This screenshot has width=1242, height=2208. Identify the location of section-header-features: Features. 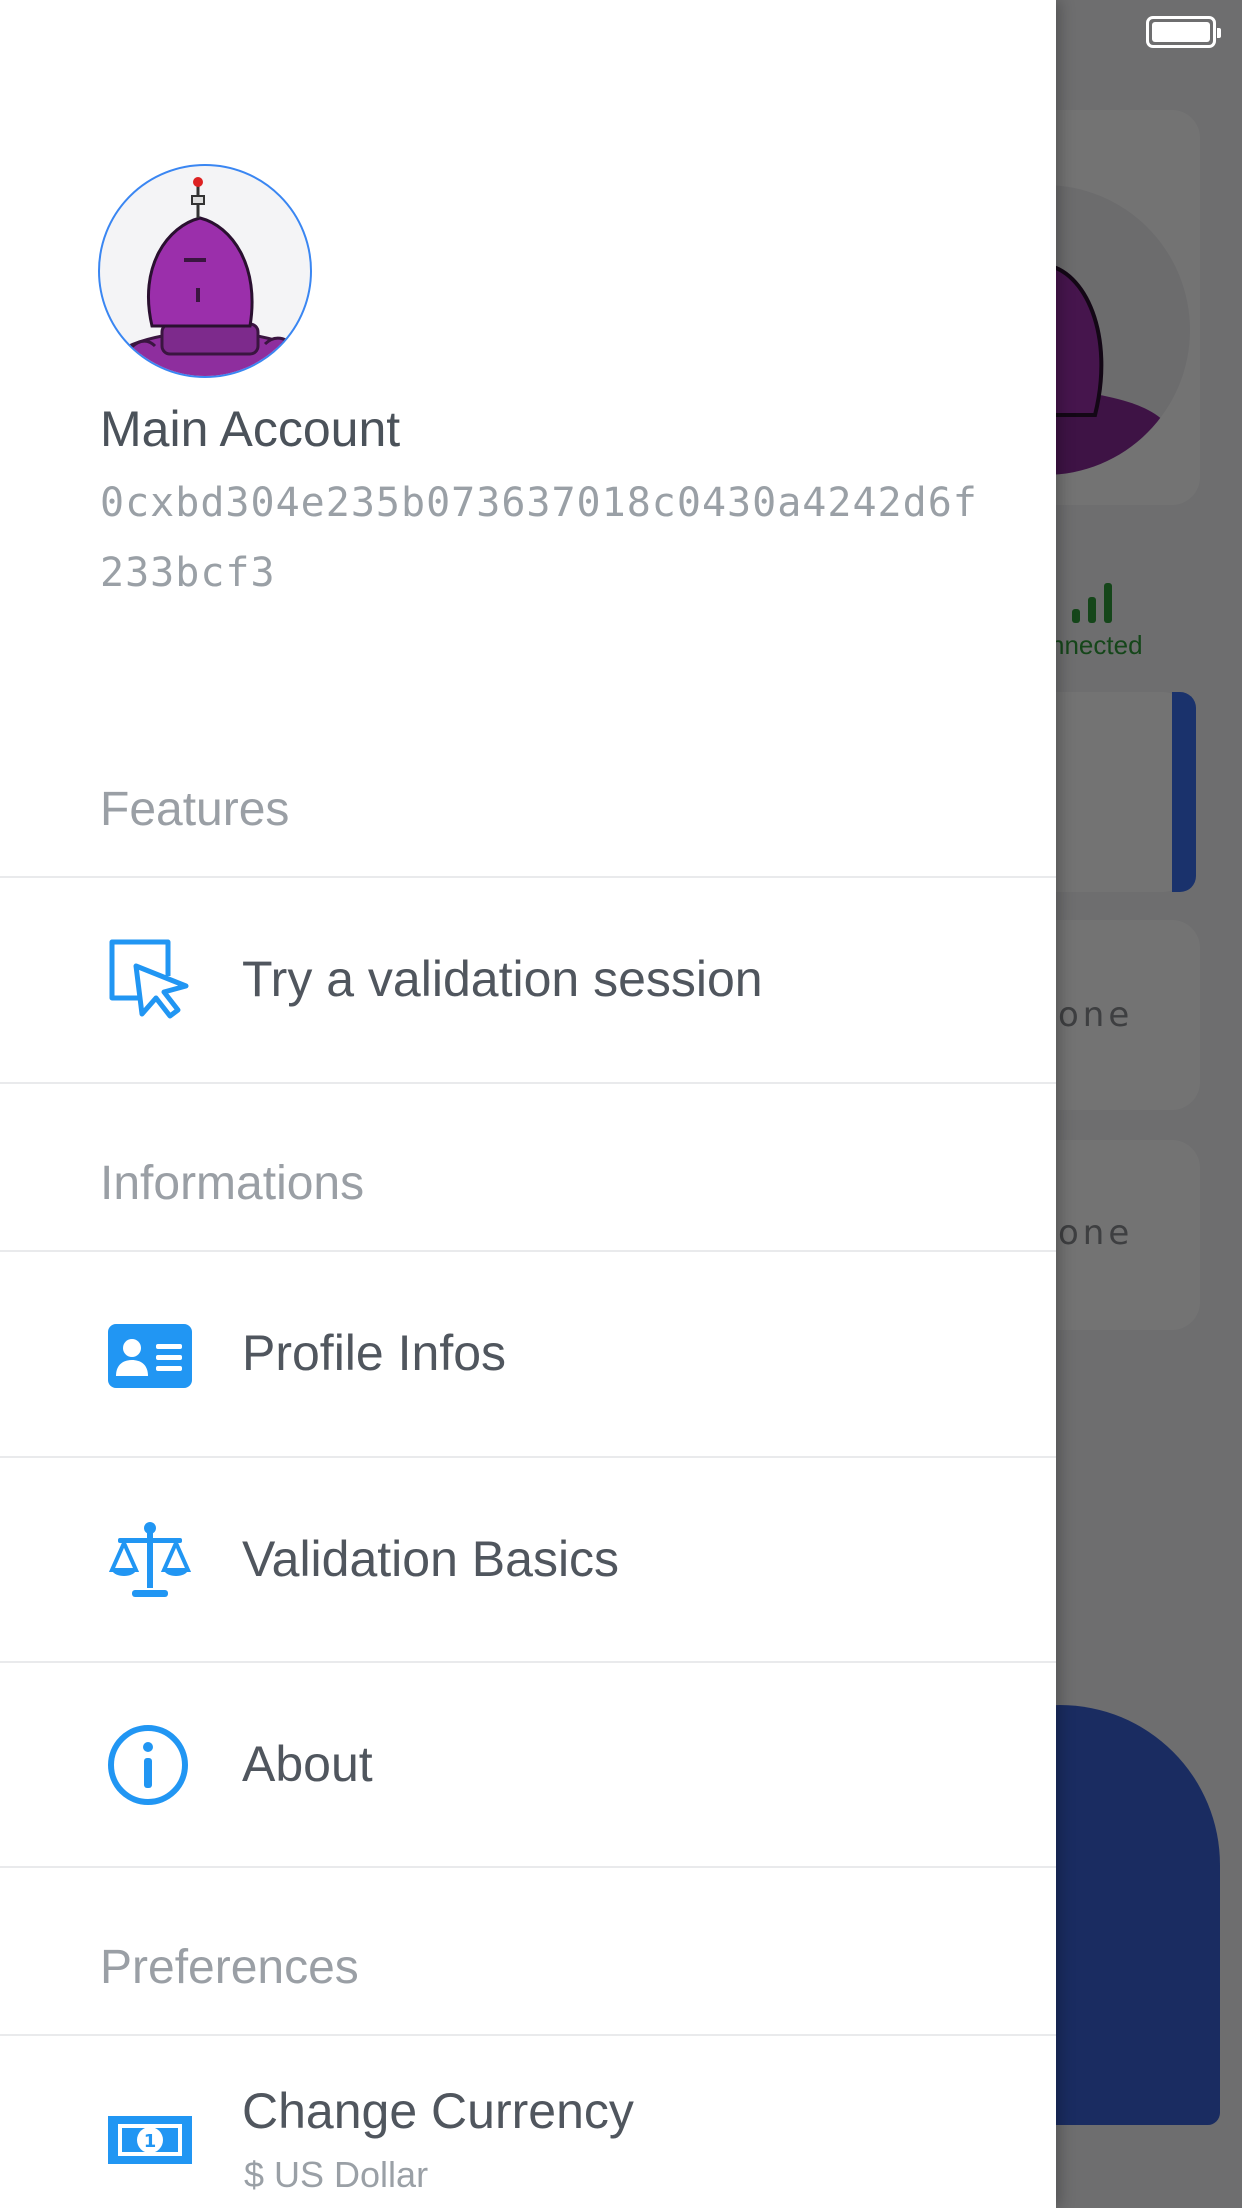
(195, 809).